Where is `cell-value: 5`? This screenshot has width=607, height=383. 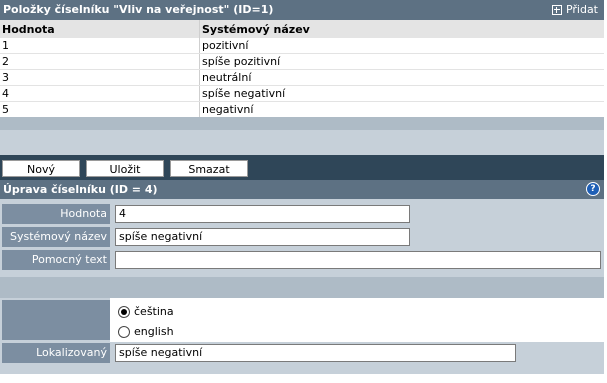
cell-value: 5 is located at coordinates (100, 109).